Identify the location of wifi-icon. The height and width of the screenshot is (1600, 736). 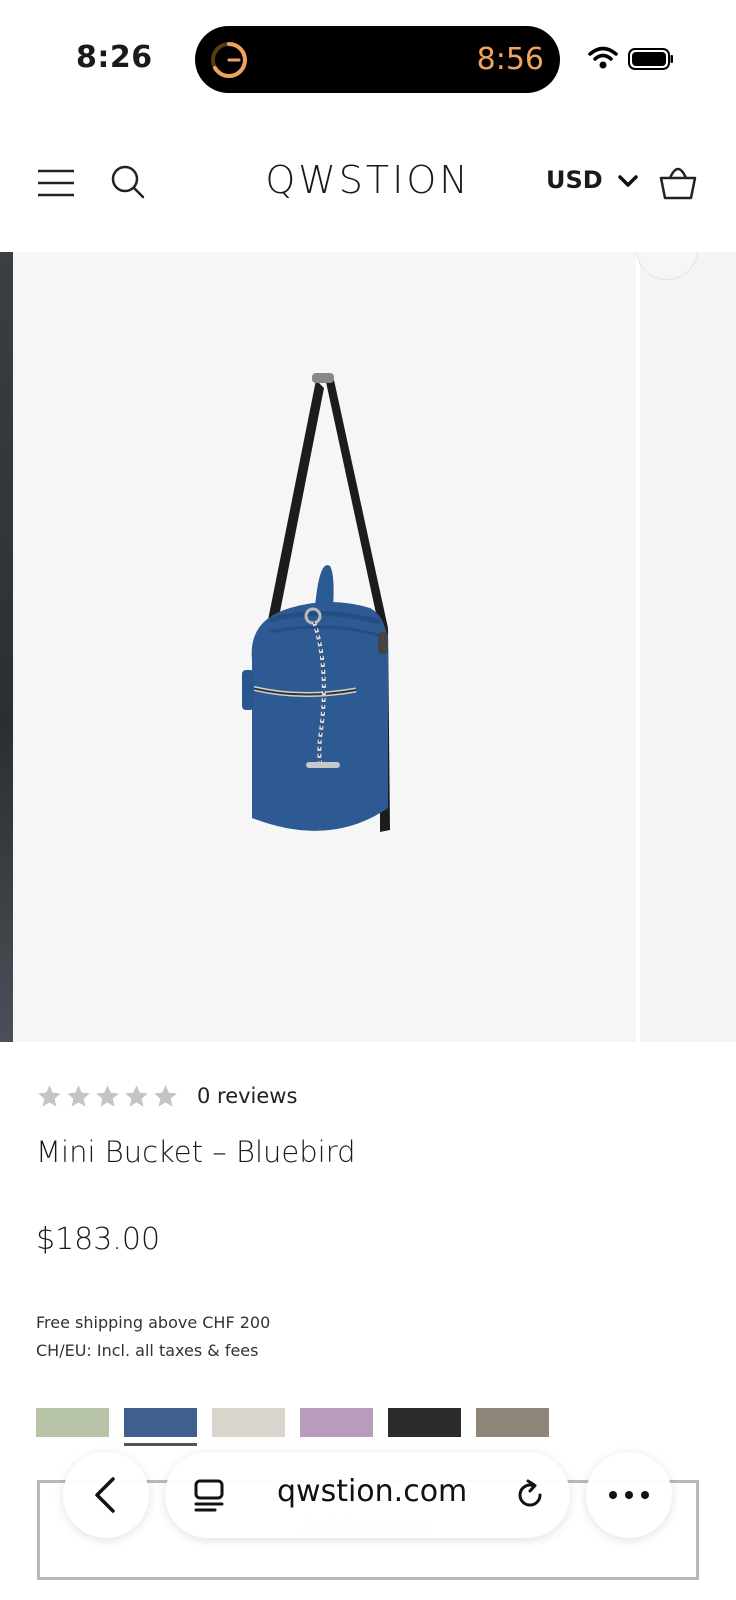
(603, 57).